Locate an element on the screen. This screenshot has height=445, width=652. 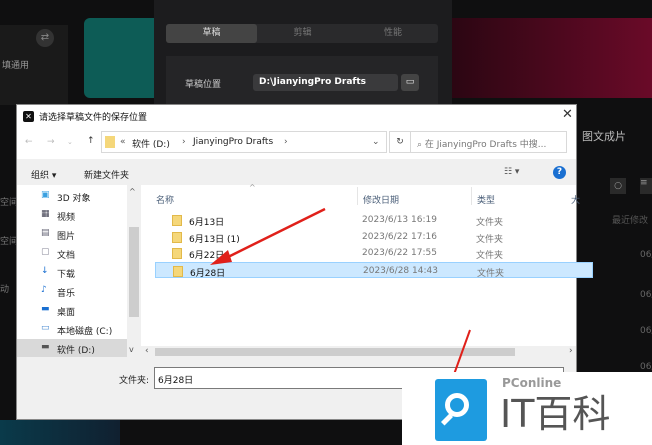
arrow-head is located at coordinates (221, 257).